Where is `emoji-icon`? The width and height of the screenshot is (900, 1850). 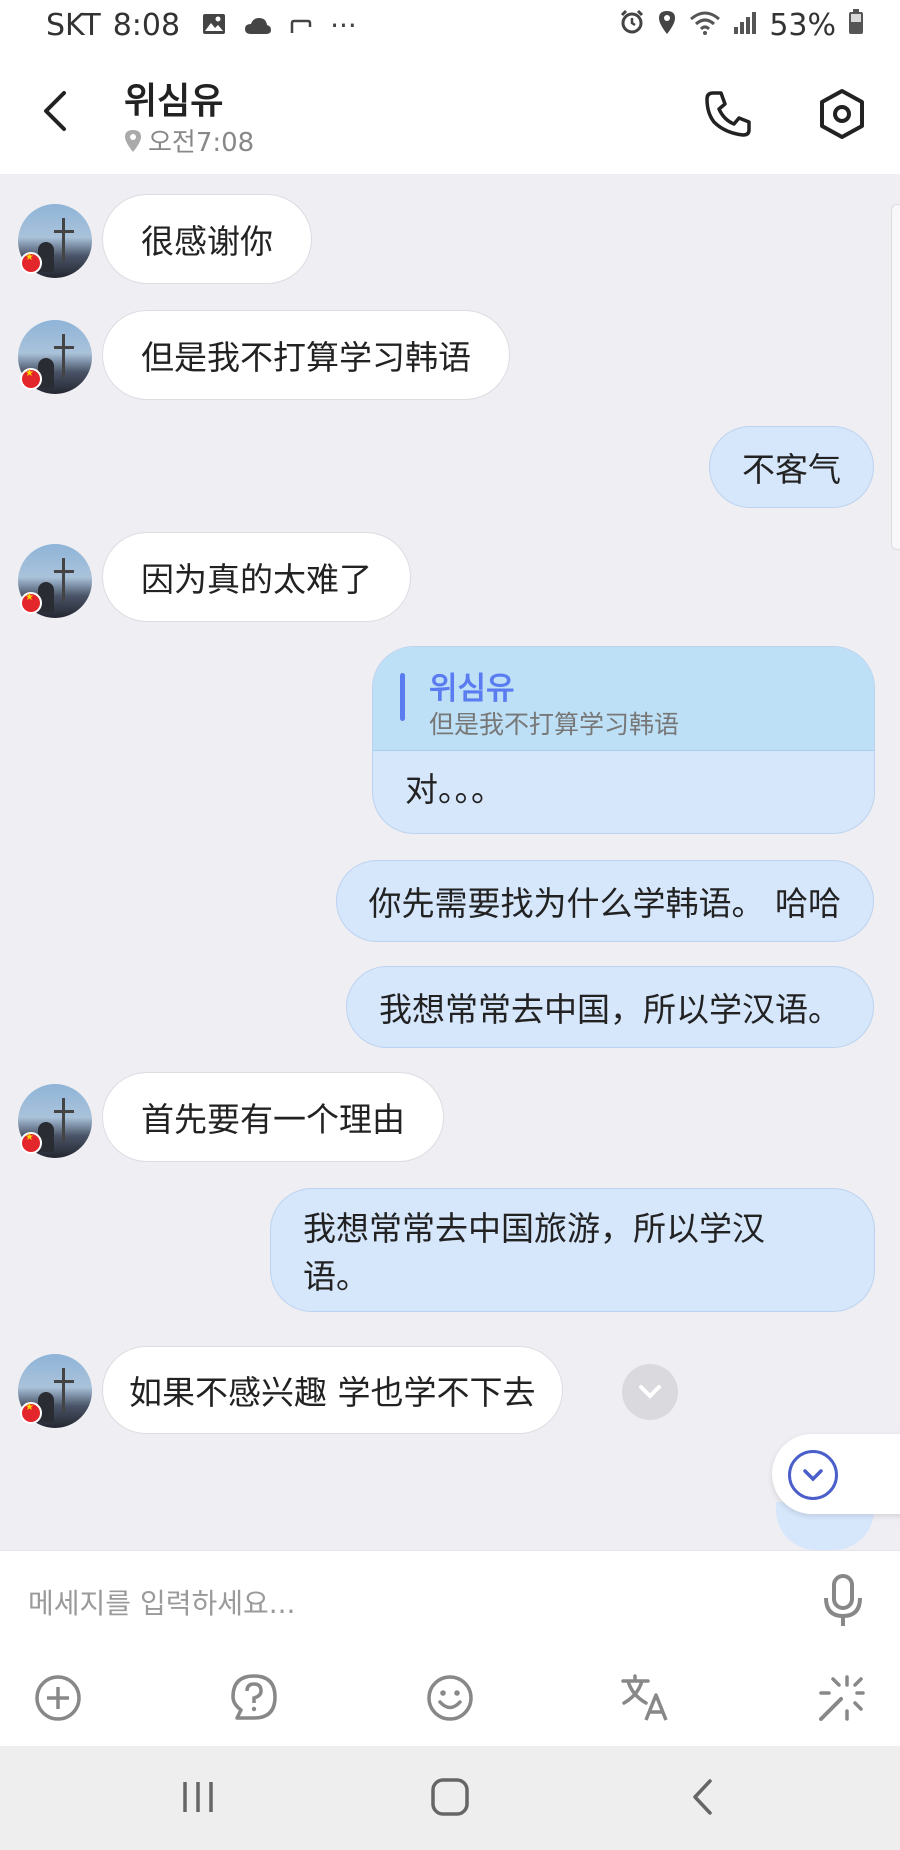
emoji-icon is located at coordinates (450, 1698).